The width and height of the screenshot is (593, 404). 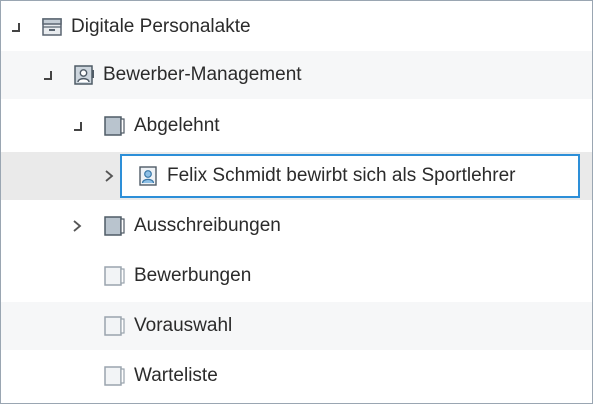 I want to click on tree-item-bewerbungen: Bewerbungen, so click(x=296, y=276).